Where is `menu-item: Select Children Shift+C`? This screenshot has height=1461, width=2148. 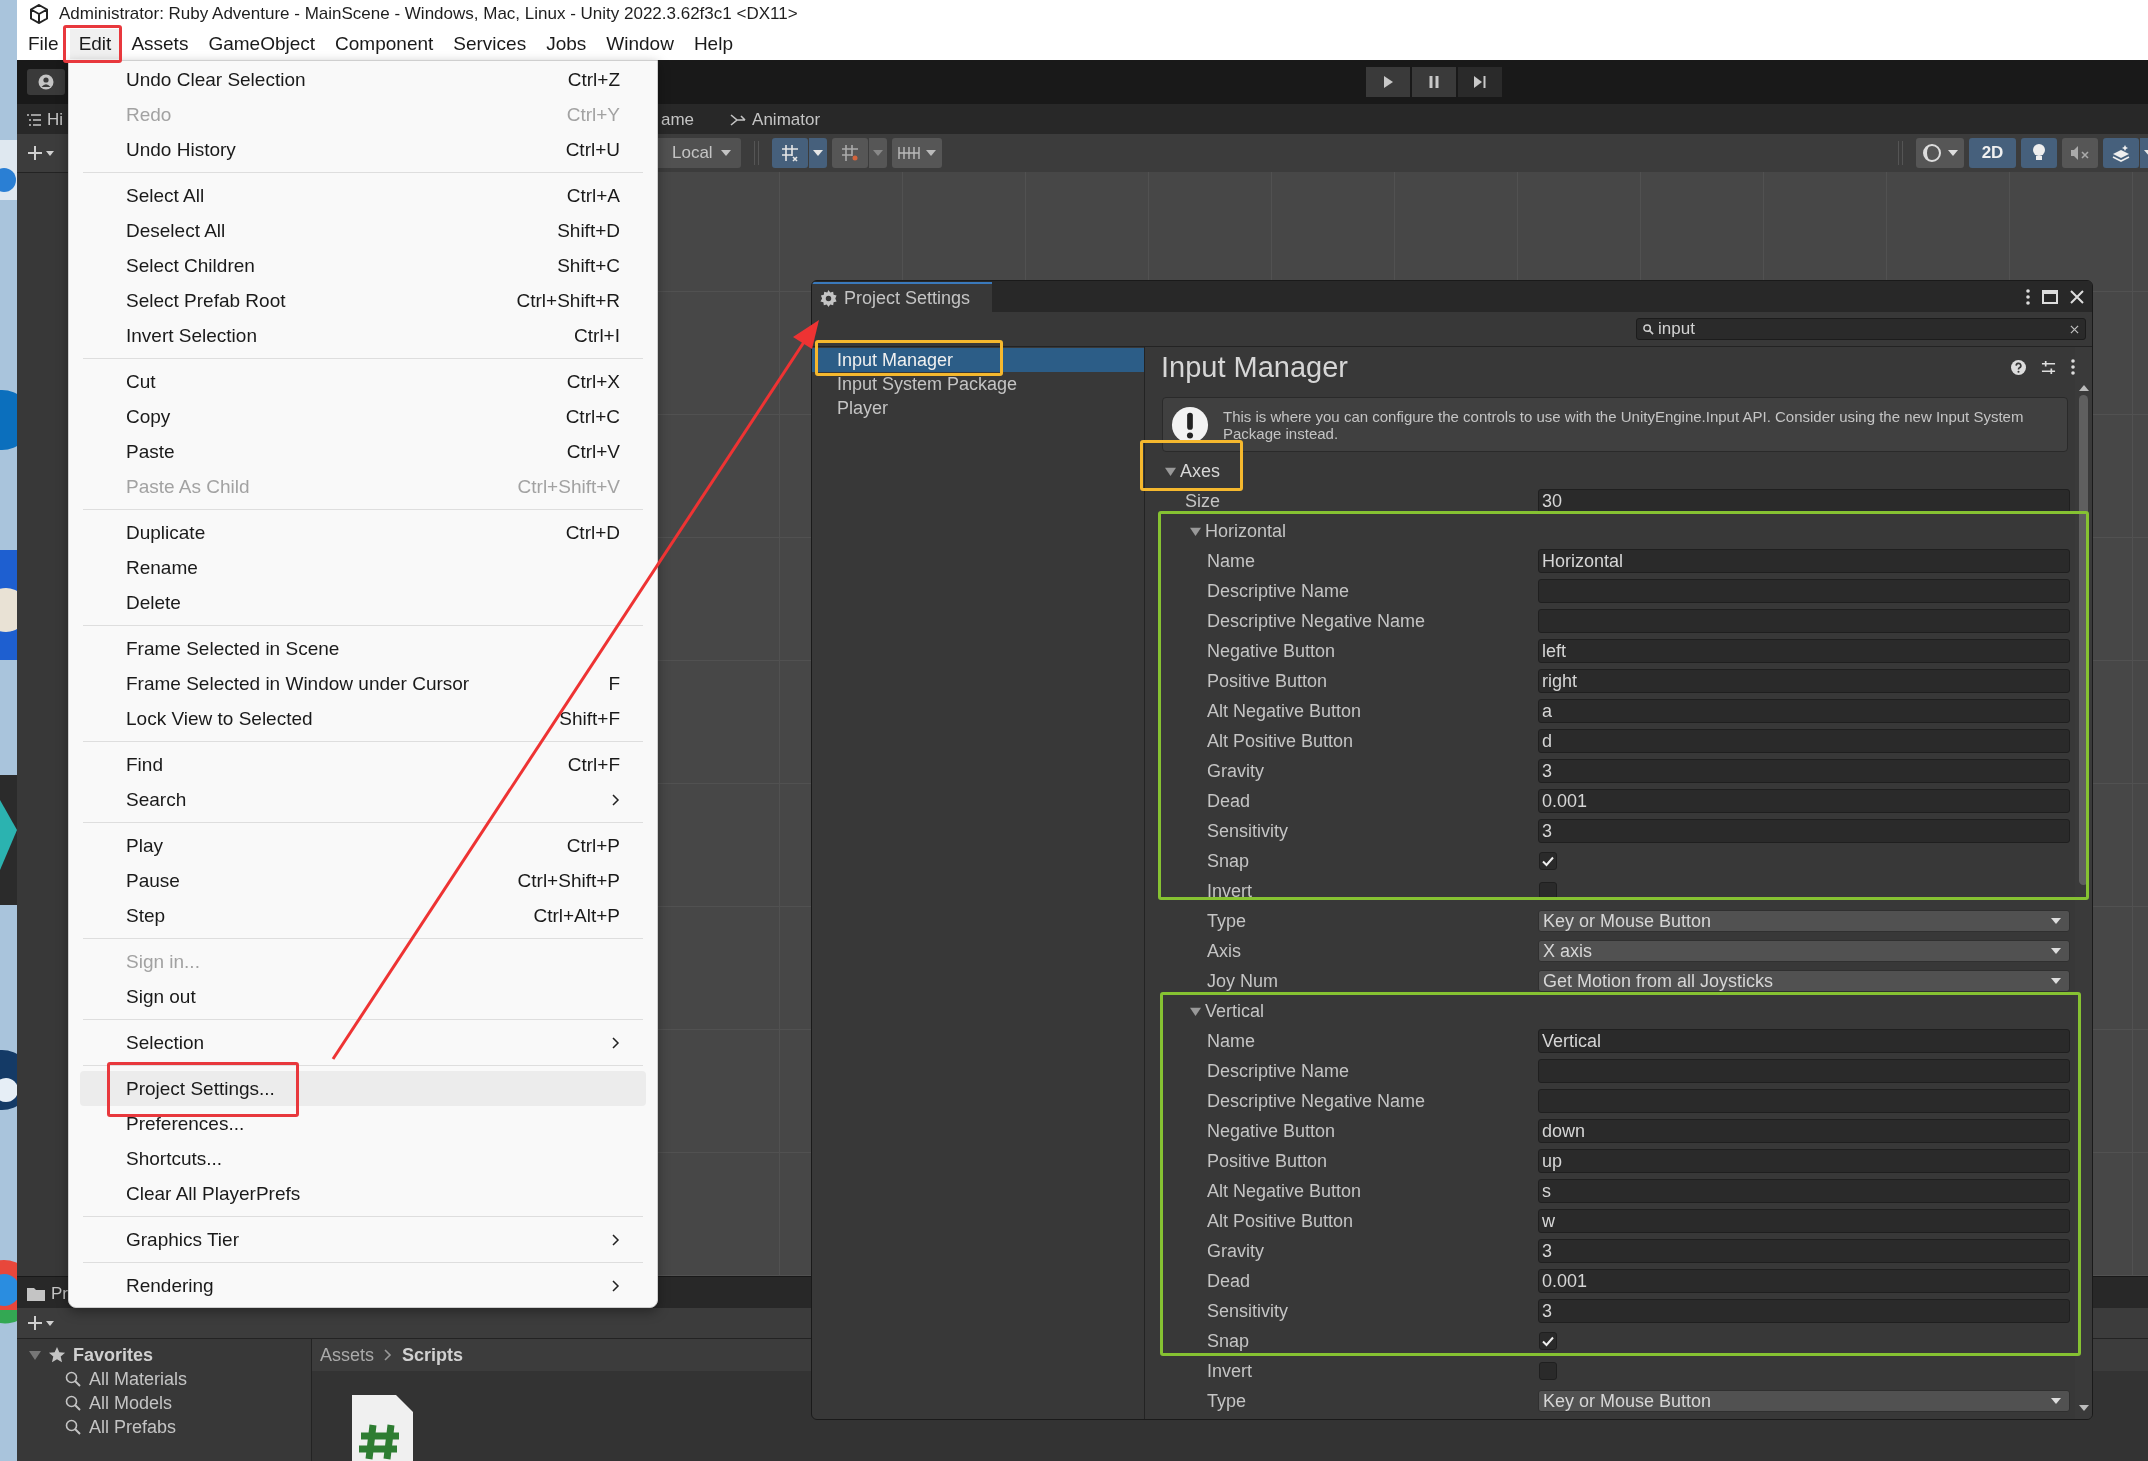 menu-item: Select Children Shift+C is located at coordinates (363, 265).